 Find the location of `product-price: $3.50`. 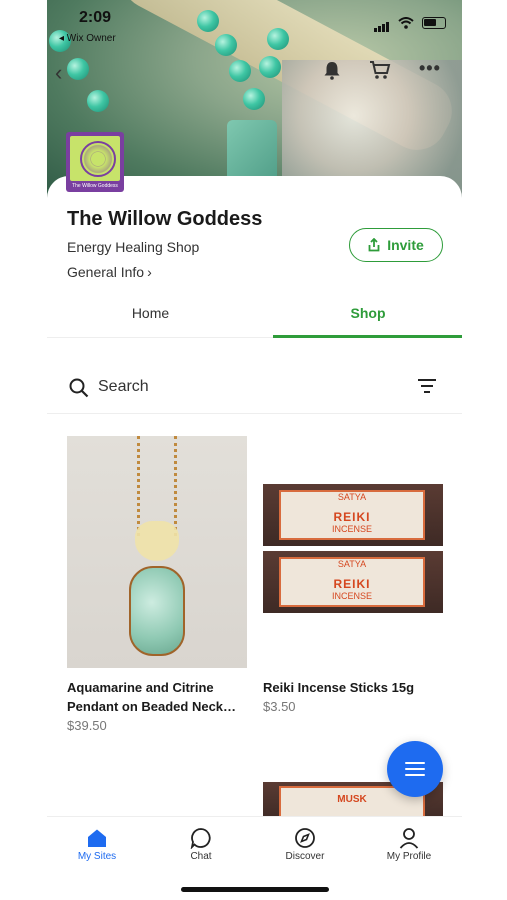

product-price: $3.50 is located at coordinates (279, 706).